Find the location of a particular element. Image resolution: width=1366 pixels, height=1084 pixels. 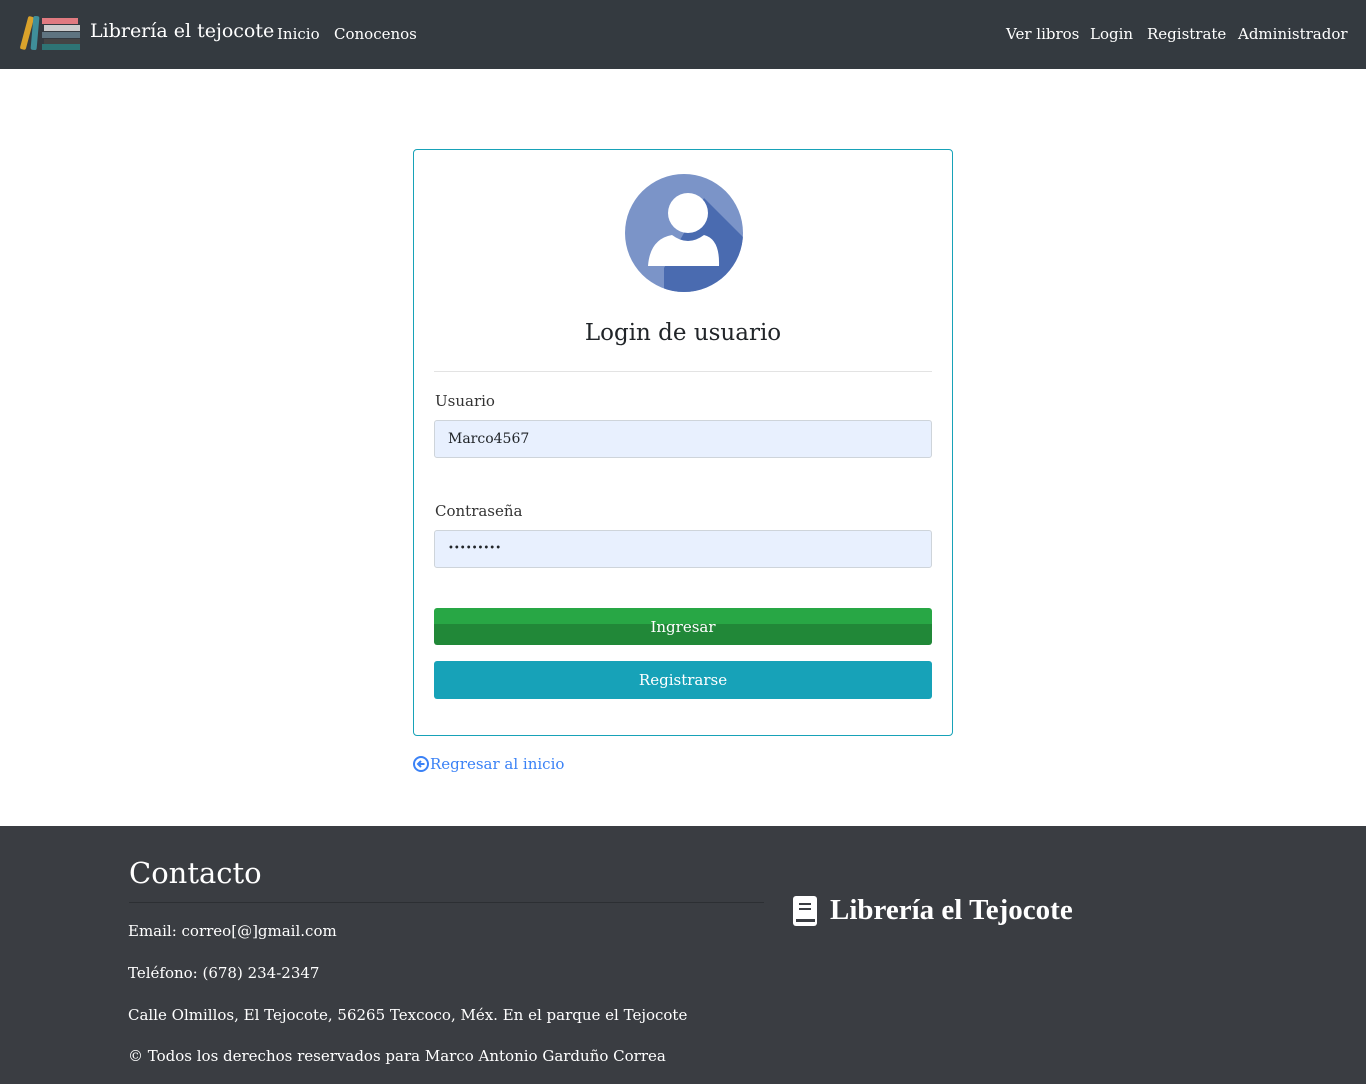

footer-brand-name: Librería el Tejocote is located at coordinates (951, 910).